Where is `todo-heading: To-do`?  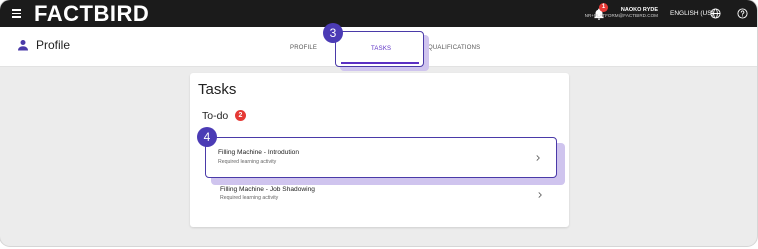 todo-heading: To-do is located at coordinates (215, 116).